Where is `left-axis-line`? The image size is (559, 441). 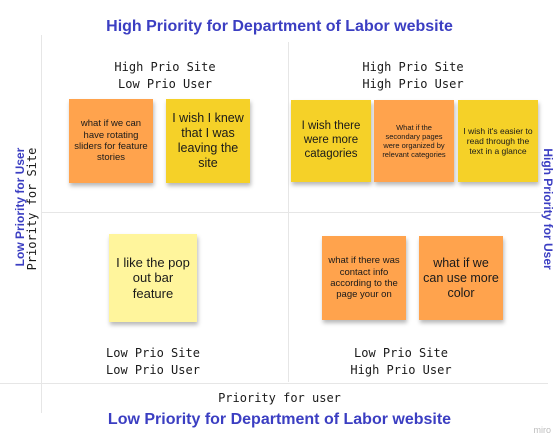 left-axis-line is located at coordinates (41, 224).